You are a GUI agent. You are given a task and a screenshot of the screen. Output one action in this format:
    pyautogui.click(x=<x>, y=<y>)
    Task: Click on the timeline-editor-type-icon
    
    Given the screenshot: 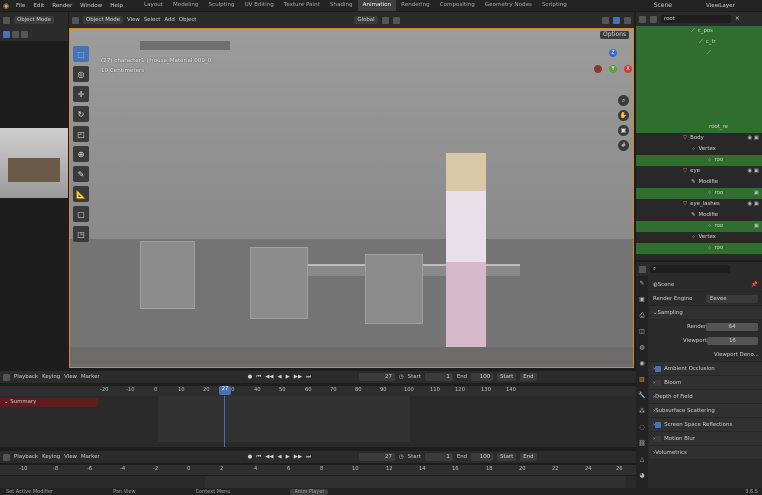 What is the action you would take?
    pyautogui.click(x=6, y=457)
    